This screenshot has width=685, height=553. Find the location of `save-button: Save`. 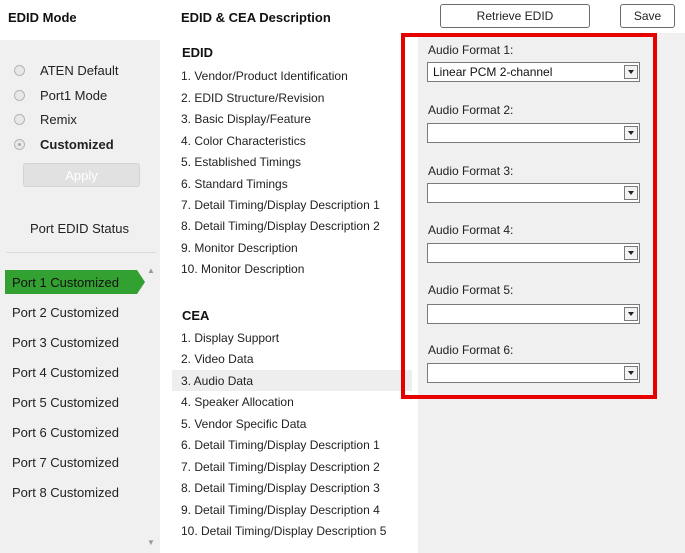

save-button: Save is located at coordinates (647, 16).